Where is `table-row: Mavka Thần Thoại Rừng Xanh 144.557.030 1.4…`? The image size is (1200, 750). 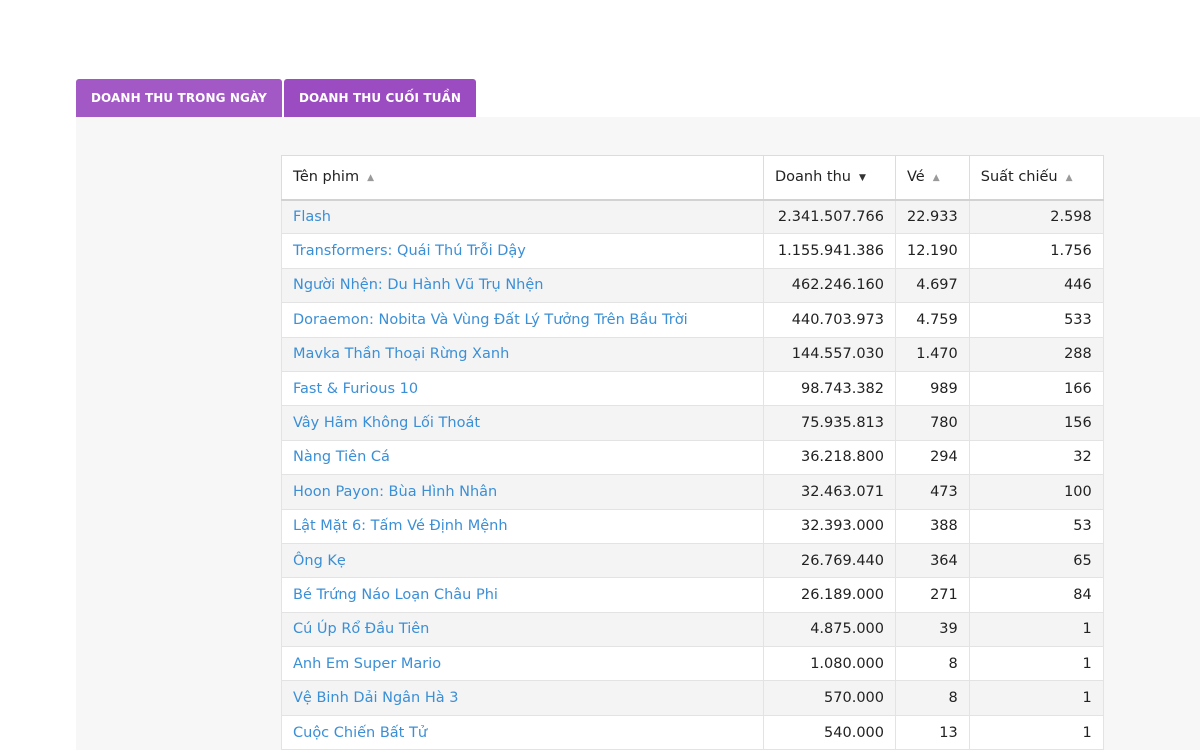 table-row: Mavka Thần Thoại Rừng Xanh 144.557.030 1.4… is located at coordinates (692, 354).